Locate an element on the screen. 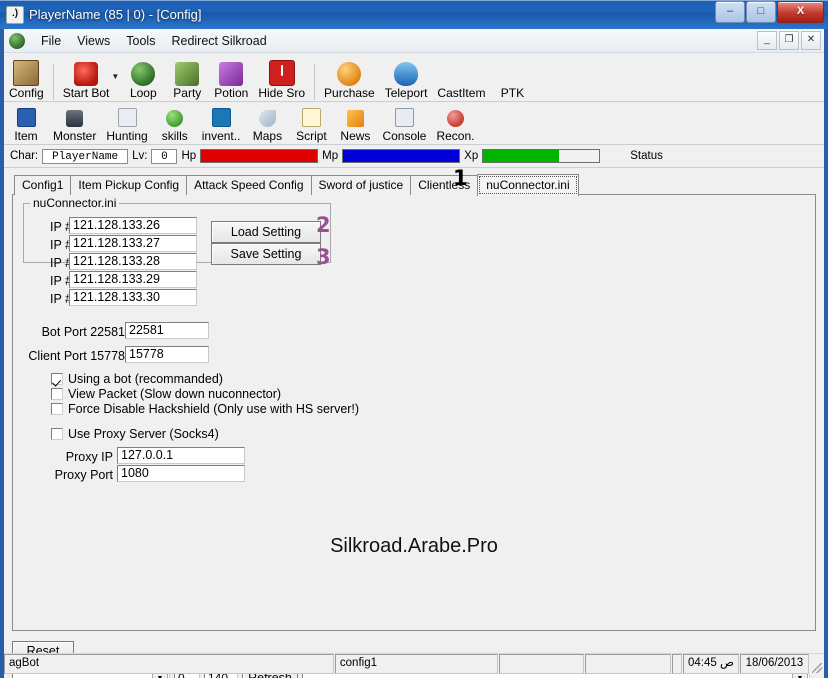 The height and width of the screenshot is (678, 828). toolbar-button-skills: skills is located at coordinates (175, 126).